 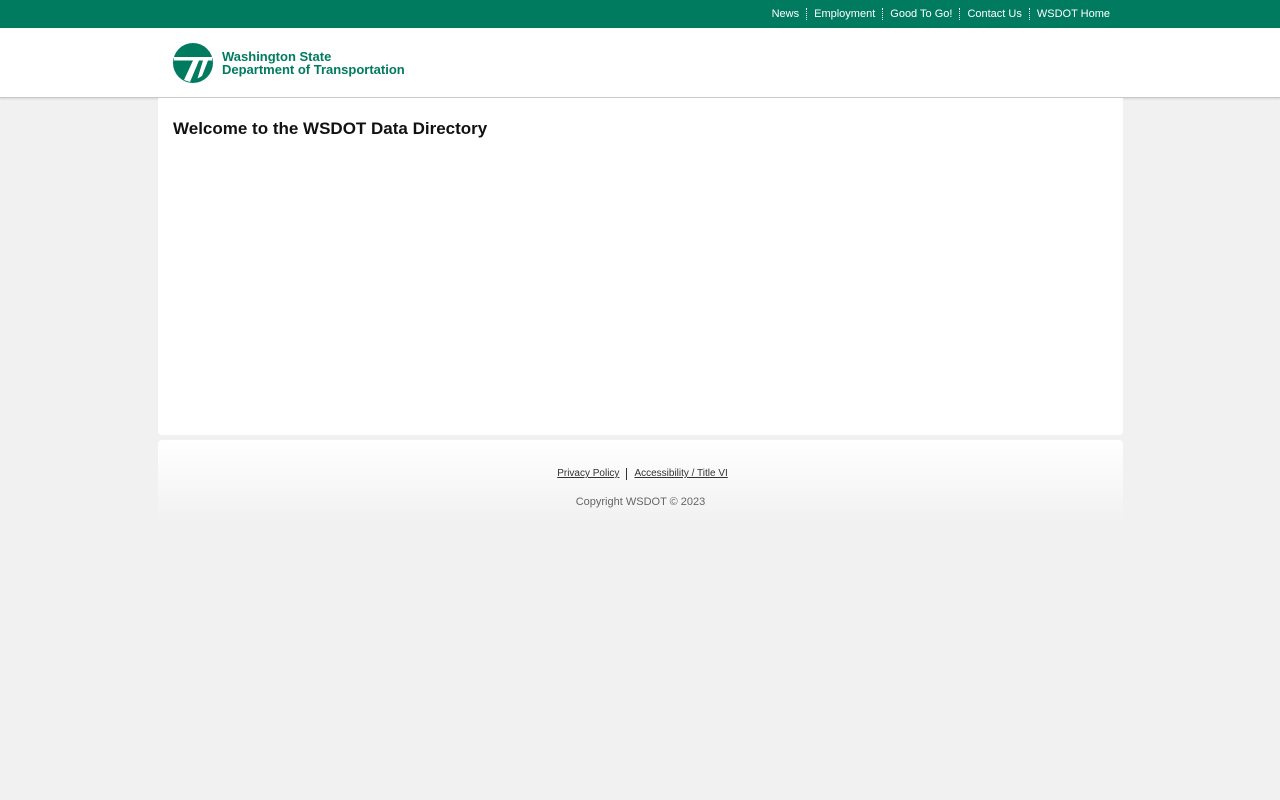 What do you see at coordinates (330, 128) in the screenshot?
I see `page-title: Welcome to the WSDOT Data Directory` at bounding box center [330, 128].